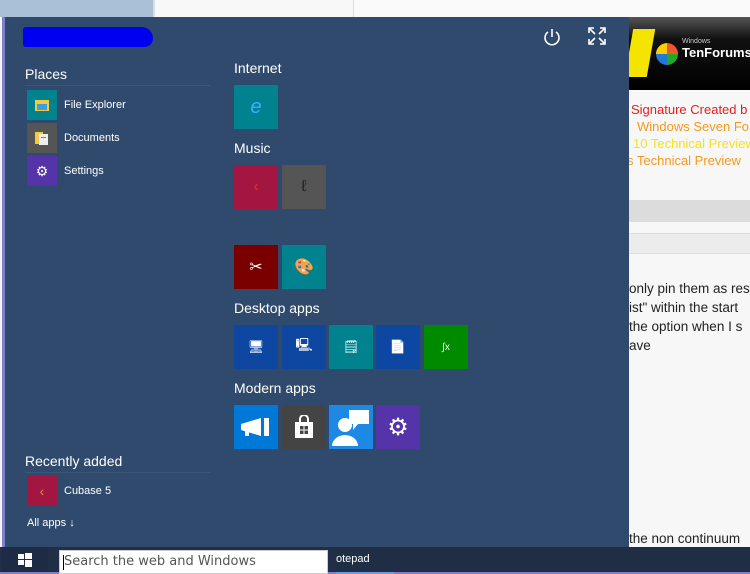 Image resolution: width=750 pixels, height=574 pixels. I want to click on tile-wordpad: 📄, so click(398, 347).